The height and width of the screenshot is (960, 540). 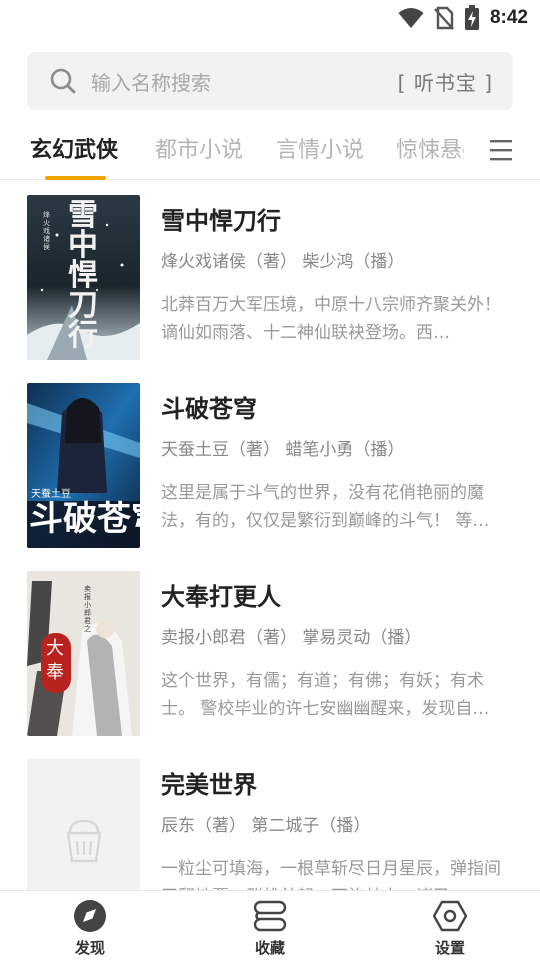 I want to click on cover-title-text: 大奉, so click(x=55, y=660).